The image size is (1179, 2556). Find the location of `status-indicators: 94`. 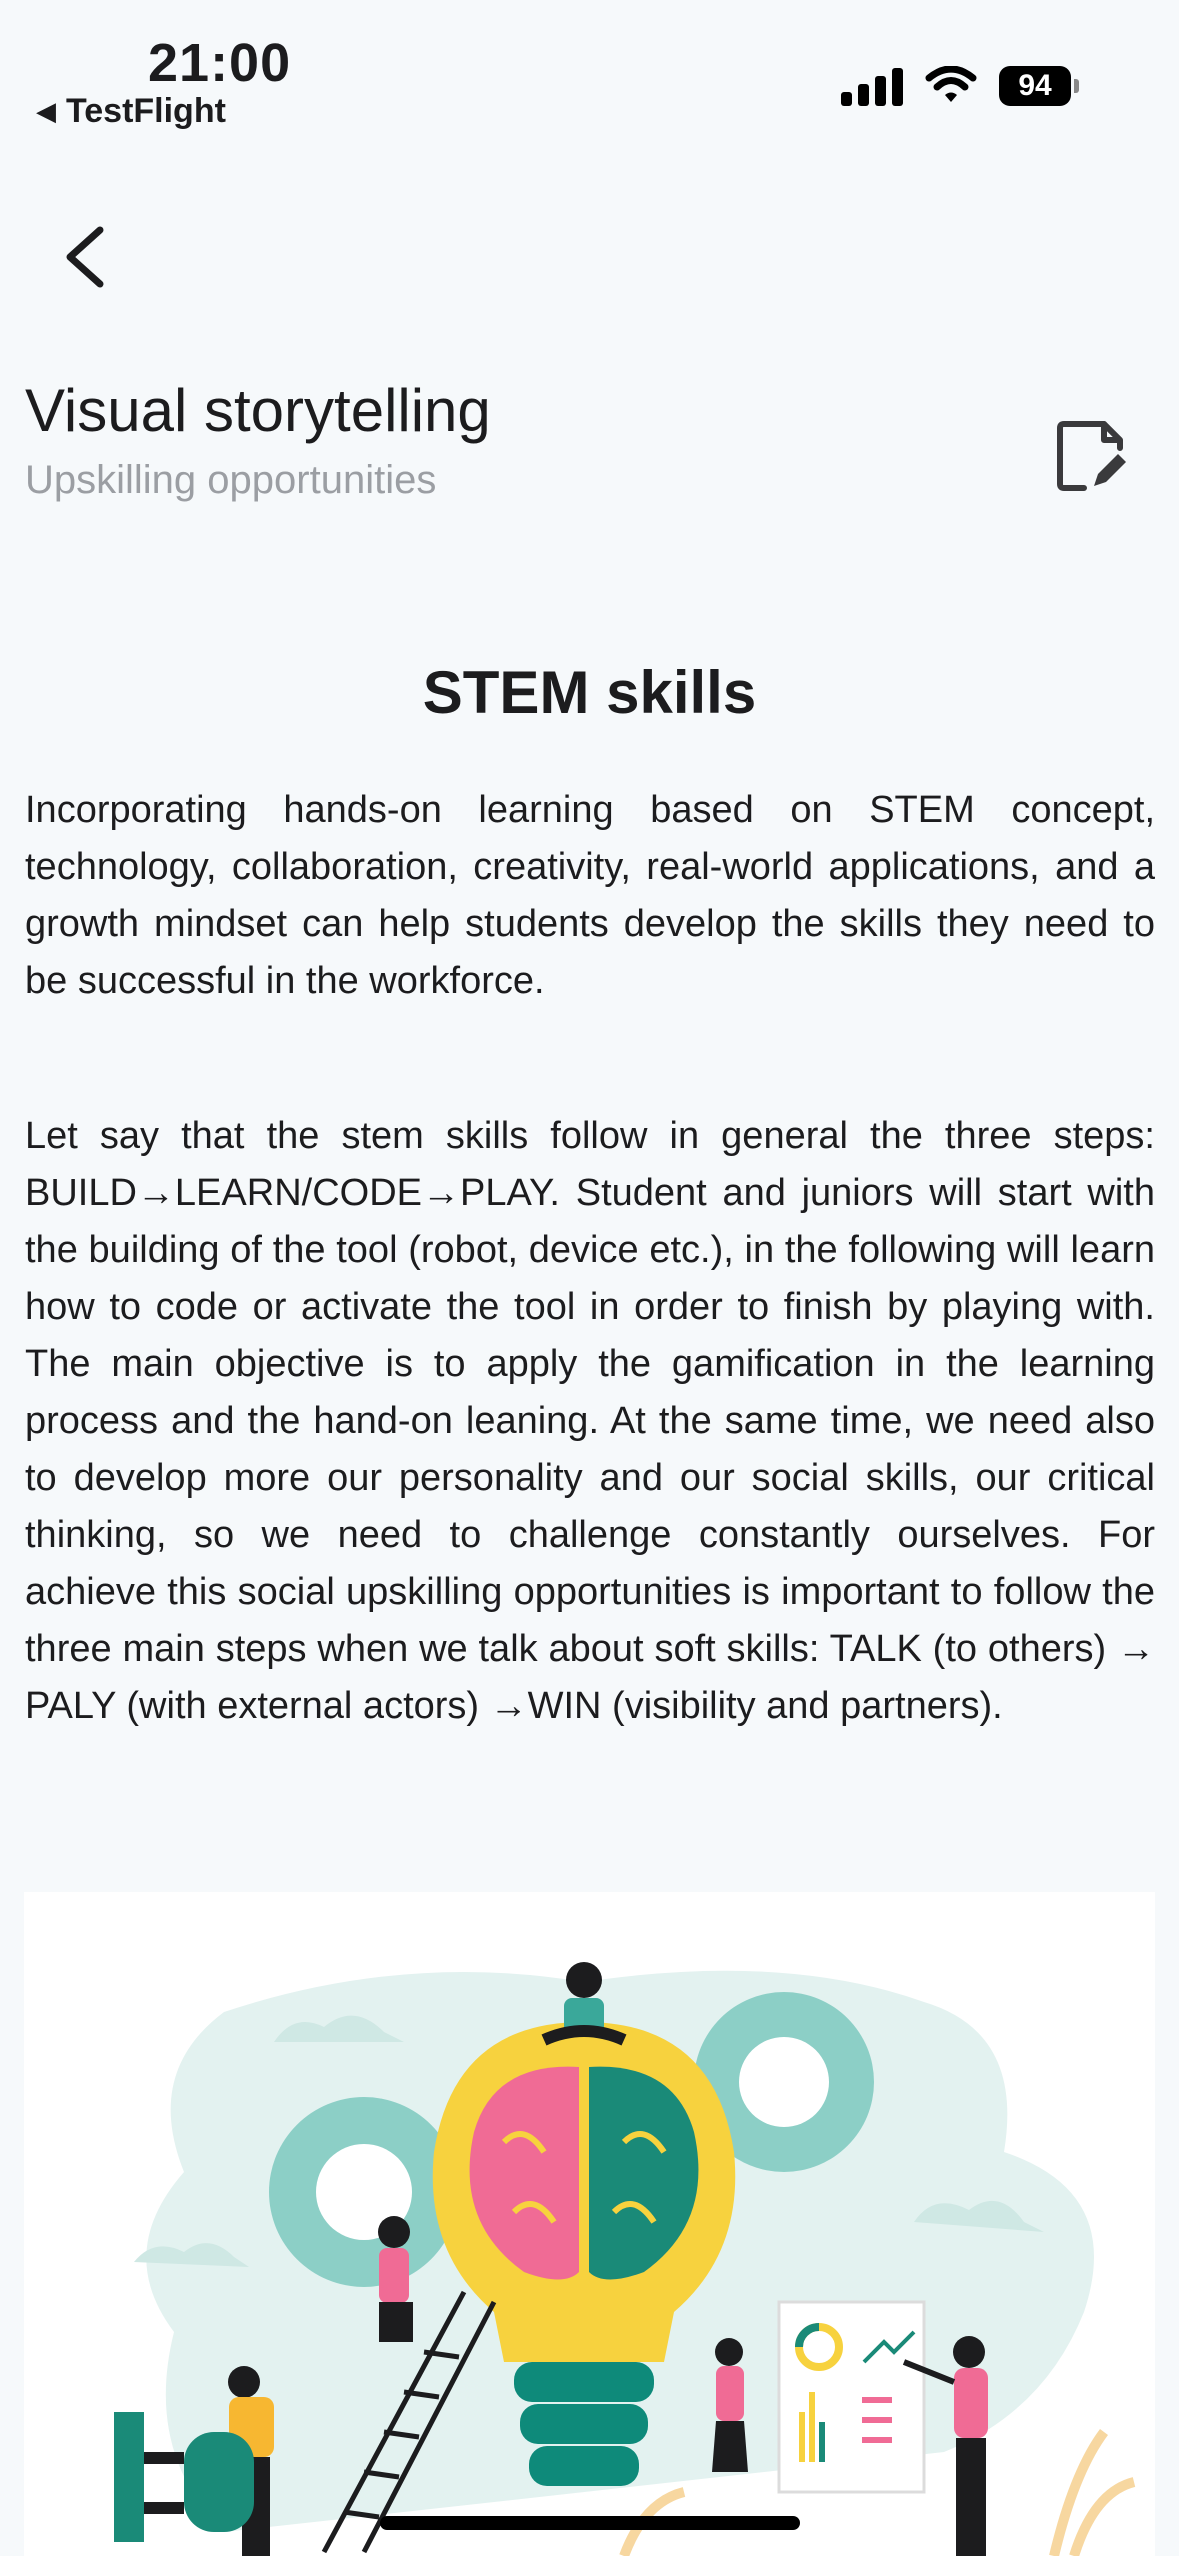

status-indicators: 94 is located at coordinates (960, 86).